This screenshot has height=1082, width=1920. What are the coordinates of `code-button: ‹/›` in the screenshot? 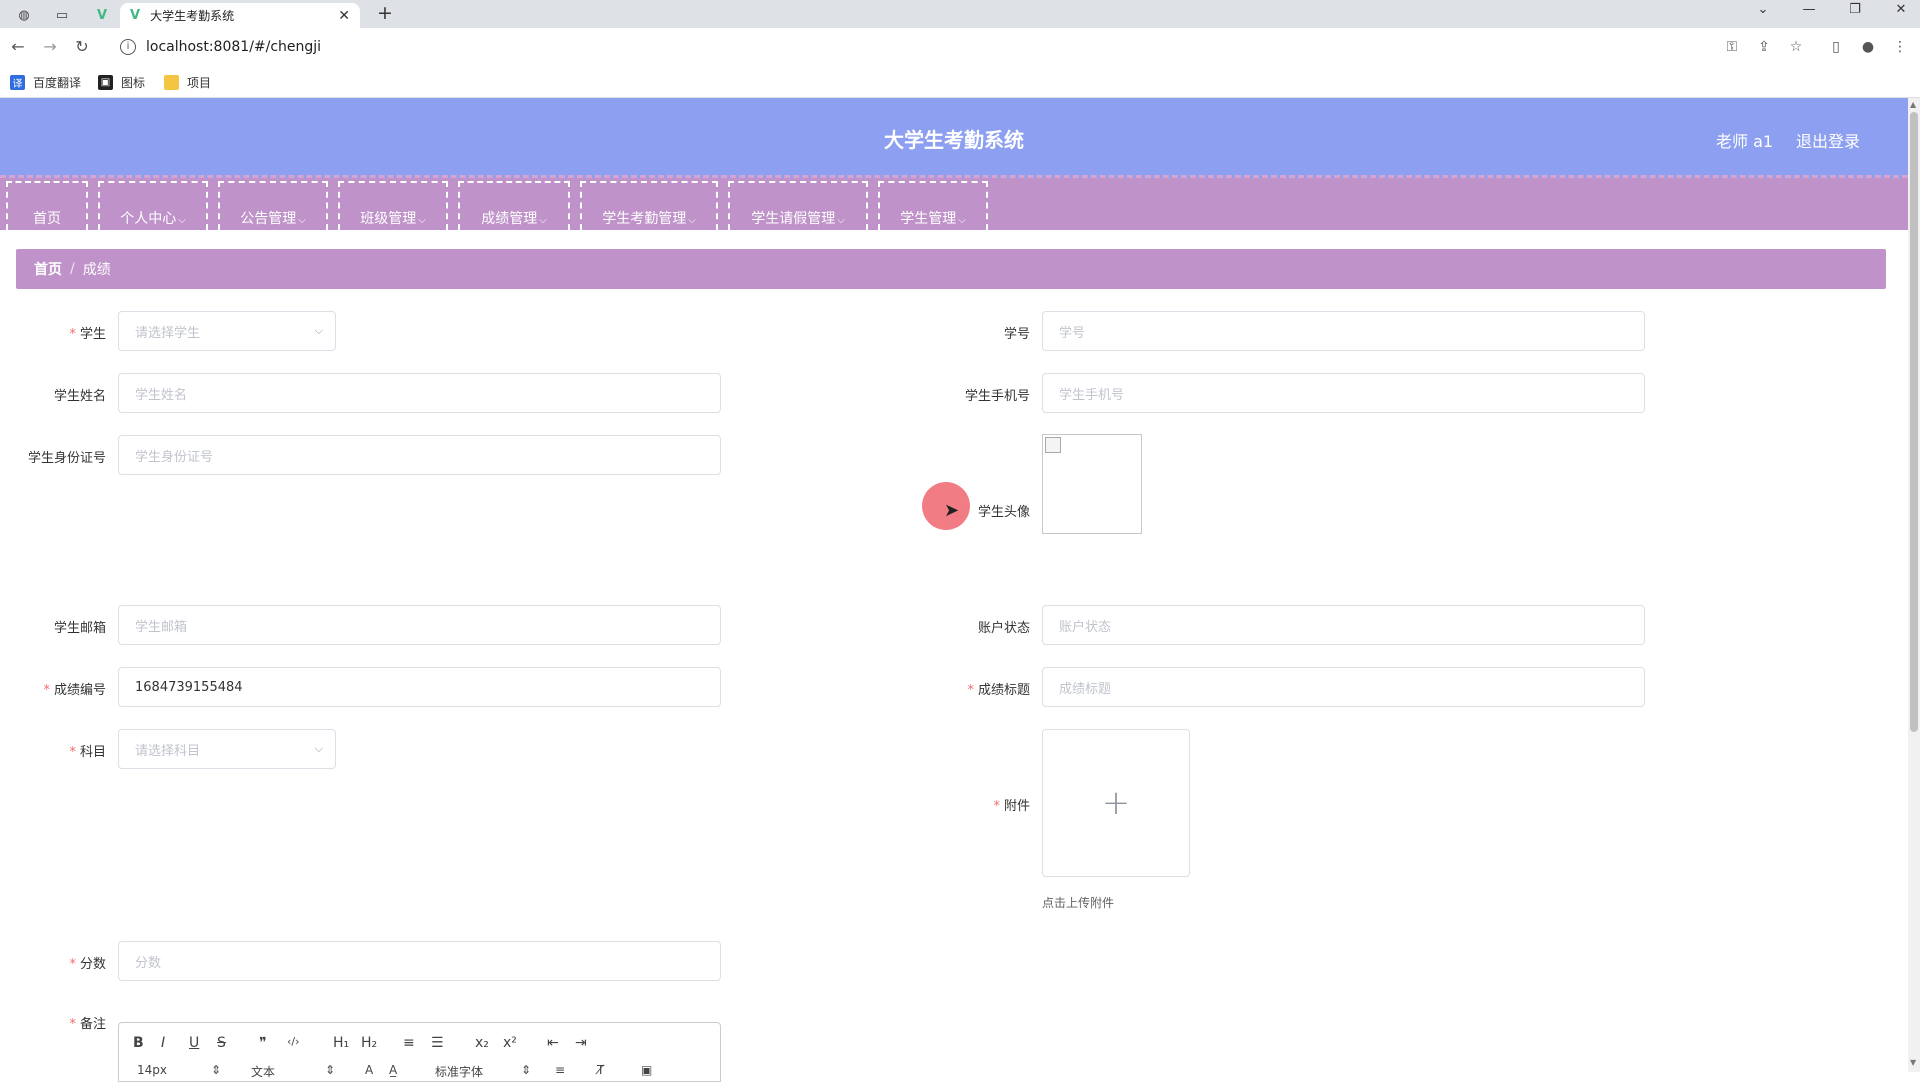 It's located at (293, 1041).